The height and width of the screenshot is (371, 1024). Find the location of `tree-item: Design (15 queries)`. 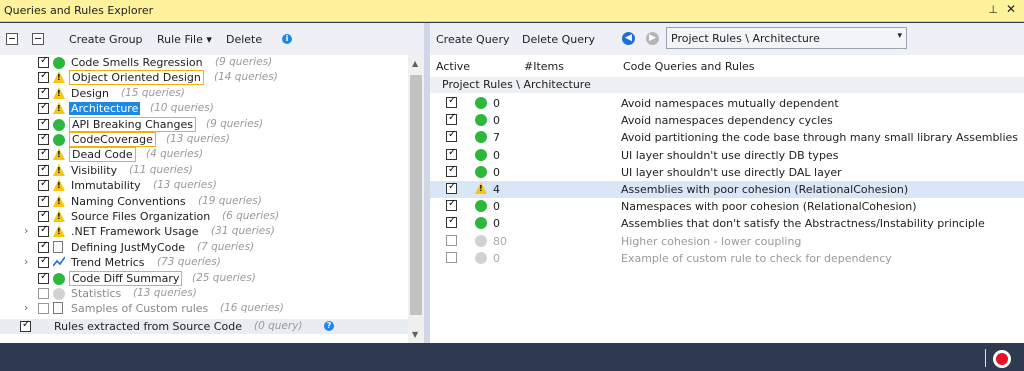

tree-item: Design (15 queries) is located at coordinates (204, 93).